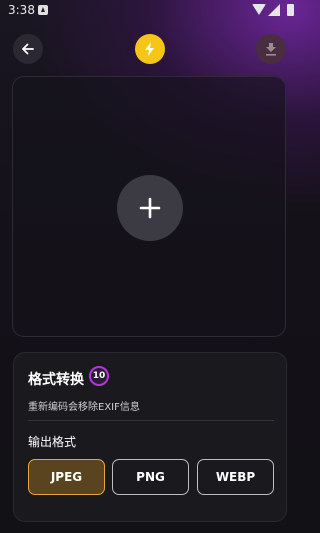 The width and height of the screenshot is (320, 533). I want to click on card-title: 格式转换, so click(56, 380).